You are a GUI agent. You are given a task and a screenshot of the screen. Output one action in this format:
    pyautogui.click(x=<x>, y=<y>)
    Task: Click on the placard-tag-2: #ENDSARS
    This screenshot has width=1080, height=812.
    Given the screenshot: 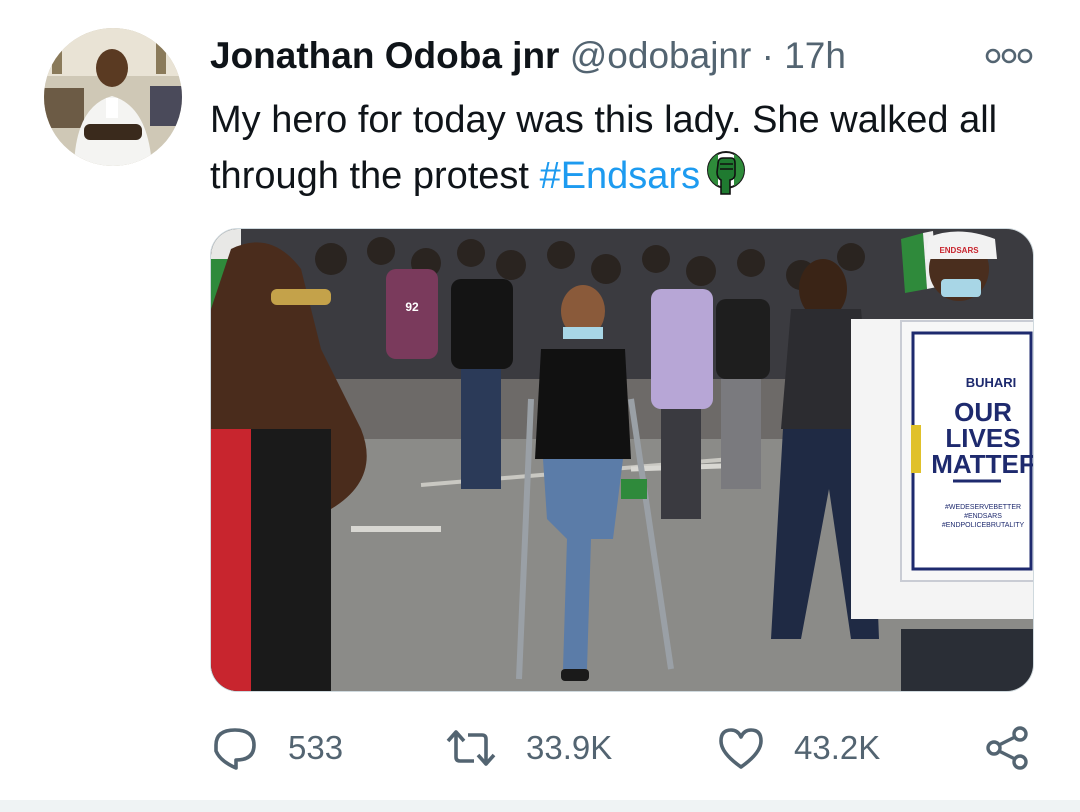 What is the action you would take?
    pyautogui.click(x=983, y=516)
    